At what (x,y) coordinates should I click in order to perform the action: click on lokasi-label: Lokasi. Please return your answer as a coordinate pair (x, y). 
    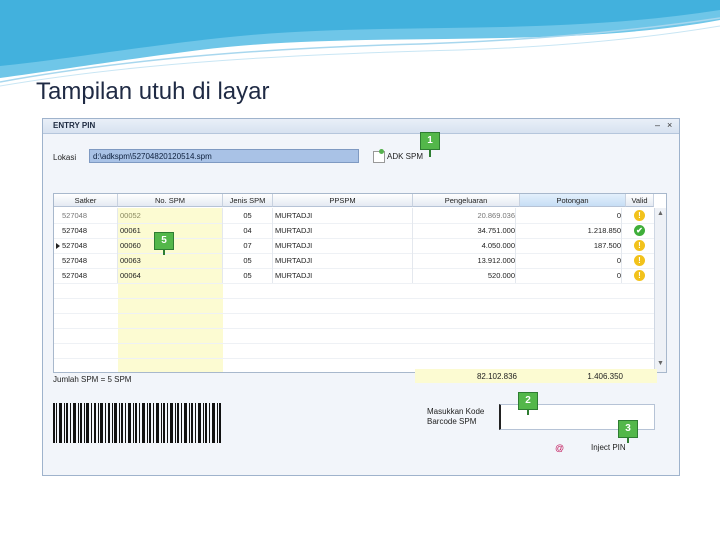
    Looking at the image, I should click on (65, 157).